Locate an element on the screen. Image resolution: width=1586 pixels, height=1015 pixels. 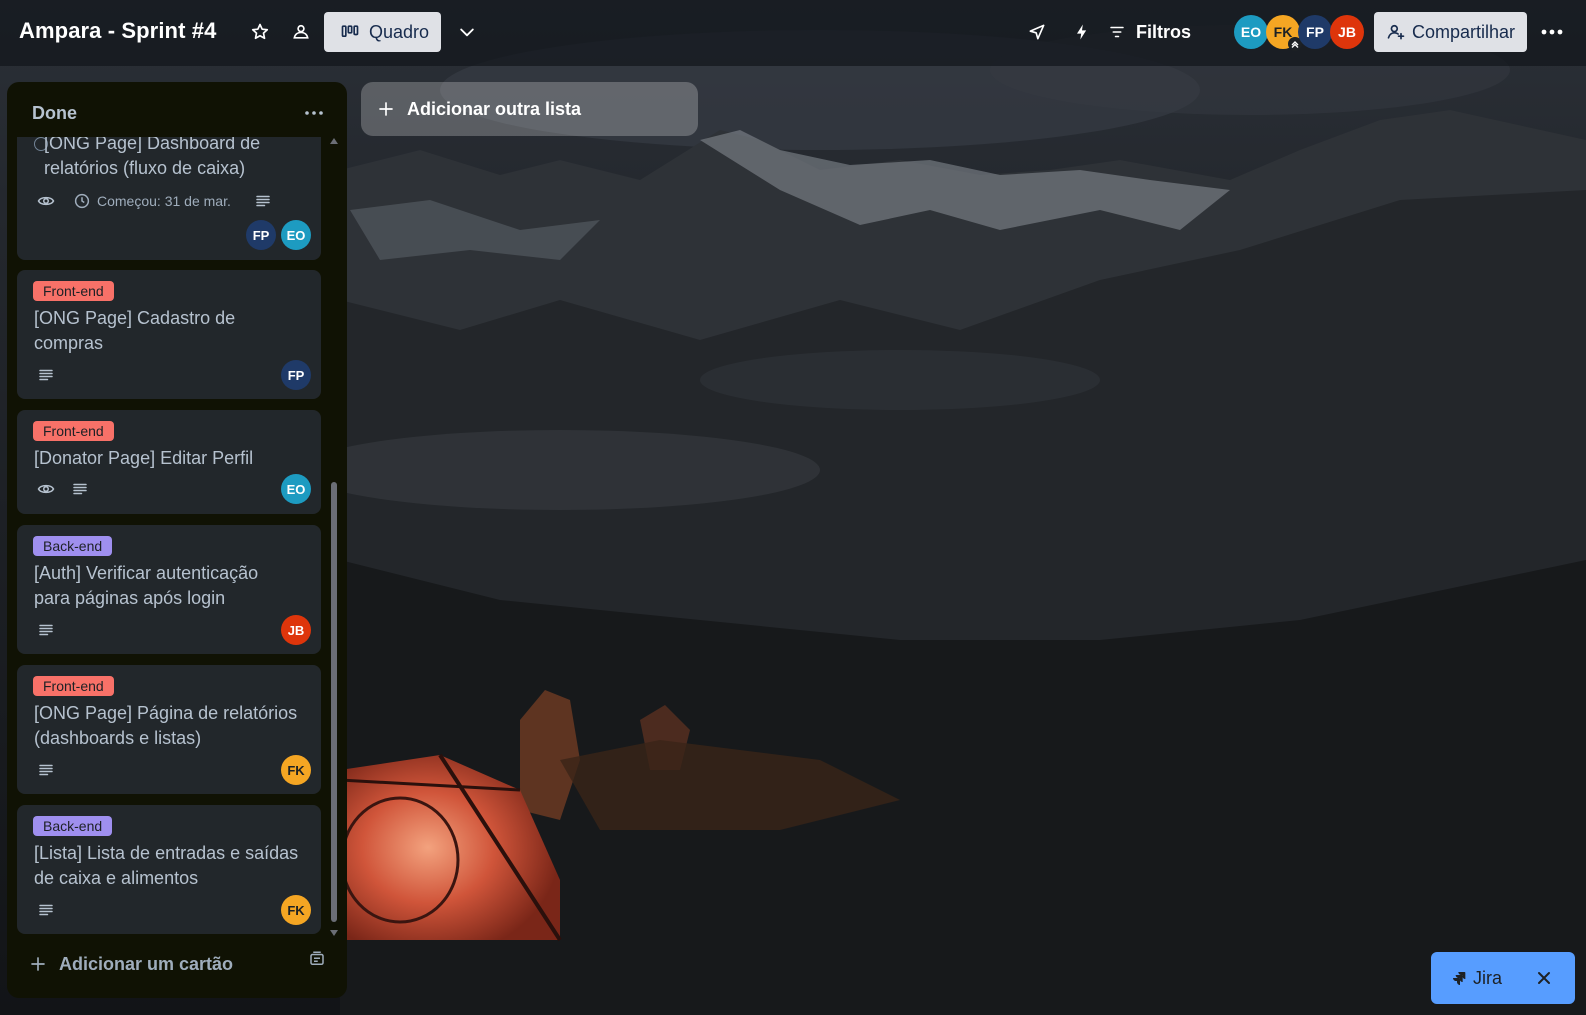
list-scrollbar is located at coordinates (334, 537).